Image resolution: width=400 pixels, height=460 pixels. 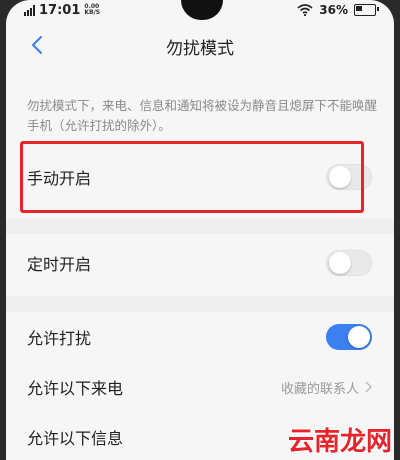 I want to click on allow-disturb-label: 允许打扰, so click(x=59, y=338).